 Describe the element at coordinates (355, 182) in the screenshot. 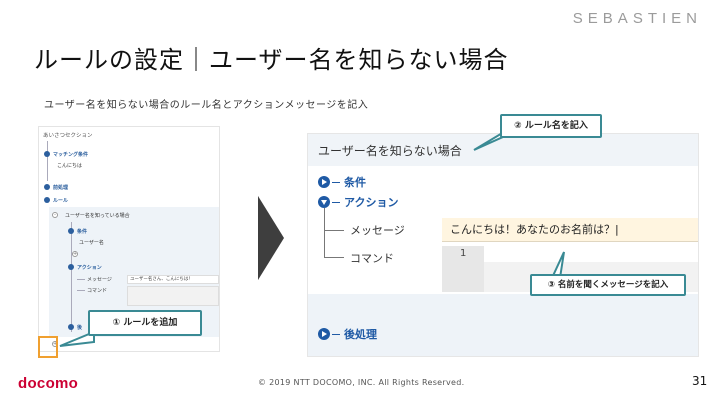

I see `condition-section: 条件` at that location.